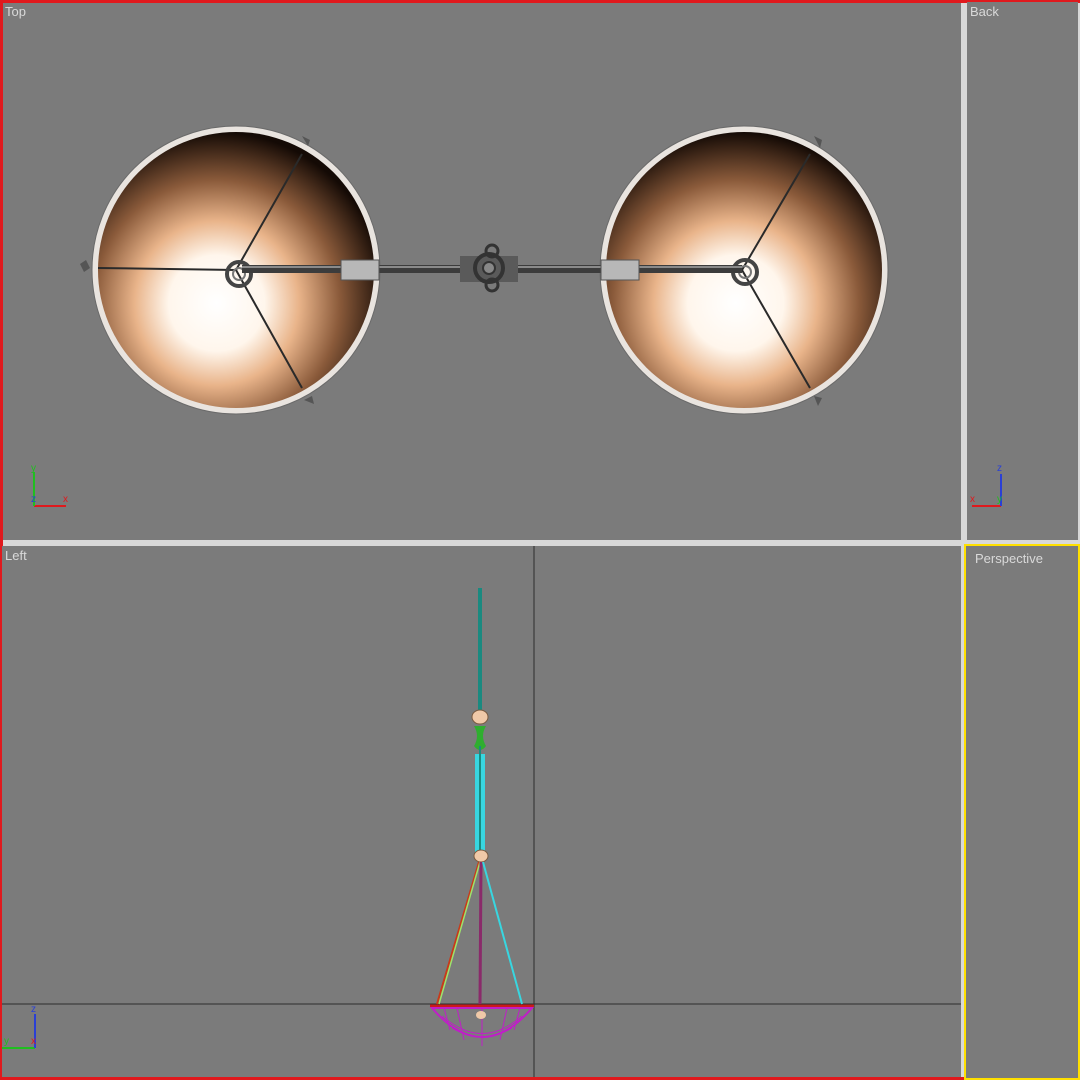 This screenshot has width=1080, height=1080. What do you see at coordinates (482, 817) in the screenshot?
I see `hanging-pan-assembly` at bounding box center [482, 817].